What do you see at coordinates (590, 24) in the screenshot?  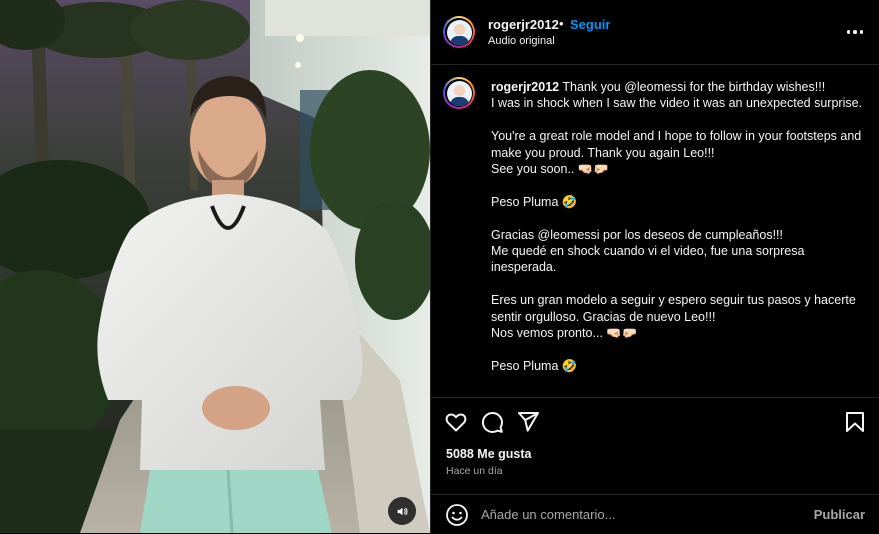 I see `follow-button: Seguir` at bounding box center [590, 24].